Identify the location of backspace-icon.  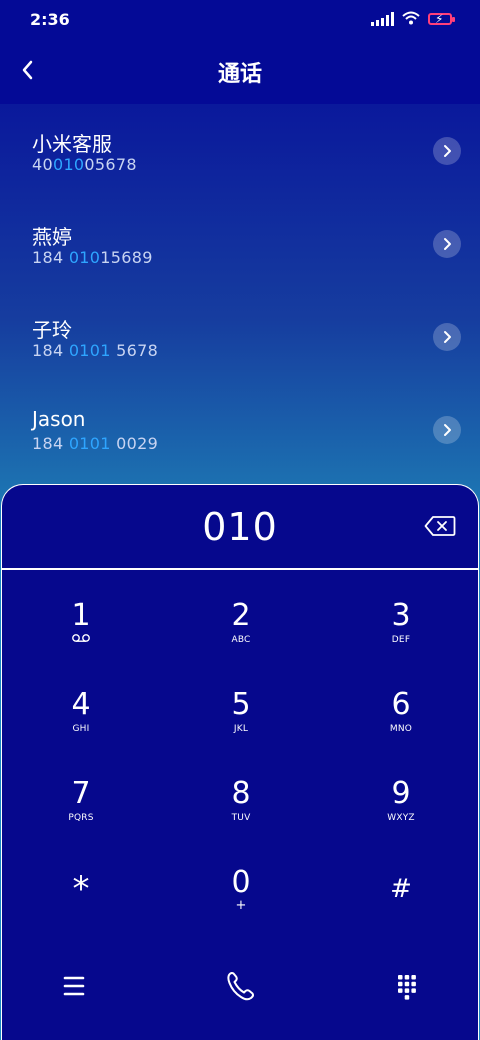
(440, 526).